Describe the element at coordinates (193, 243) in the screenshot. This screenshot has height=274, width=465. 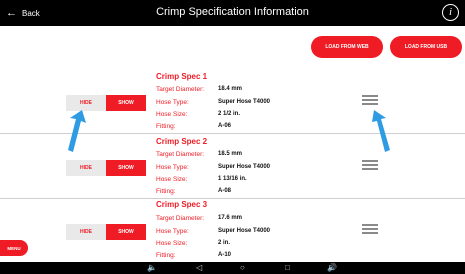
I see `hose-size-row: Hose Size: 2 in.` at that location.